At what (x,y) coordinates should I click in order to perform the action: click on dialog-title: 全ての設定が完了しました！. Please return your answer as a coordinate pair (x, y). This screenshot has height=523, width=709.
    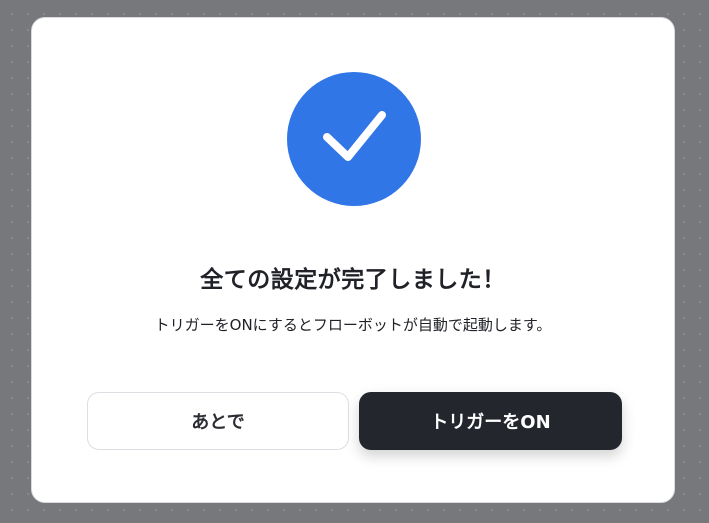
    Looking at the image, I should click on (353, 280).